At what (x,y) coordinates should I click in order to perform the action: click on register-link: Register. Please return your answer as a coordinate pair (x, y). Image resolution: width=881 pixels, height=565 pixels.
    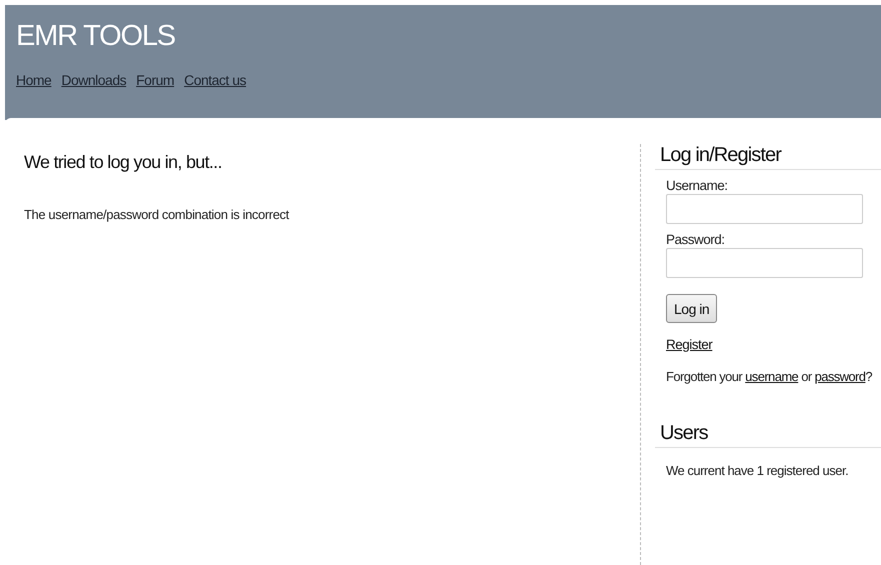
    Looking at the image, I should click on (689, 344).